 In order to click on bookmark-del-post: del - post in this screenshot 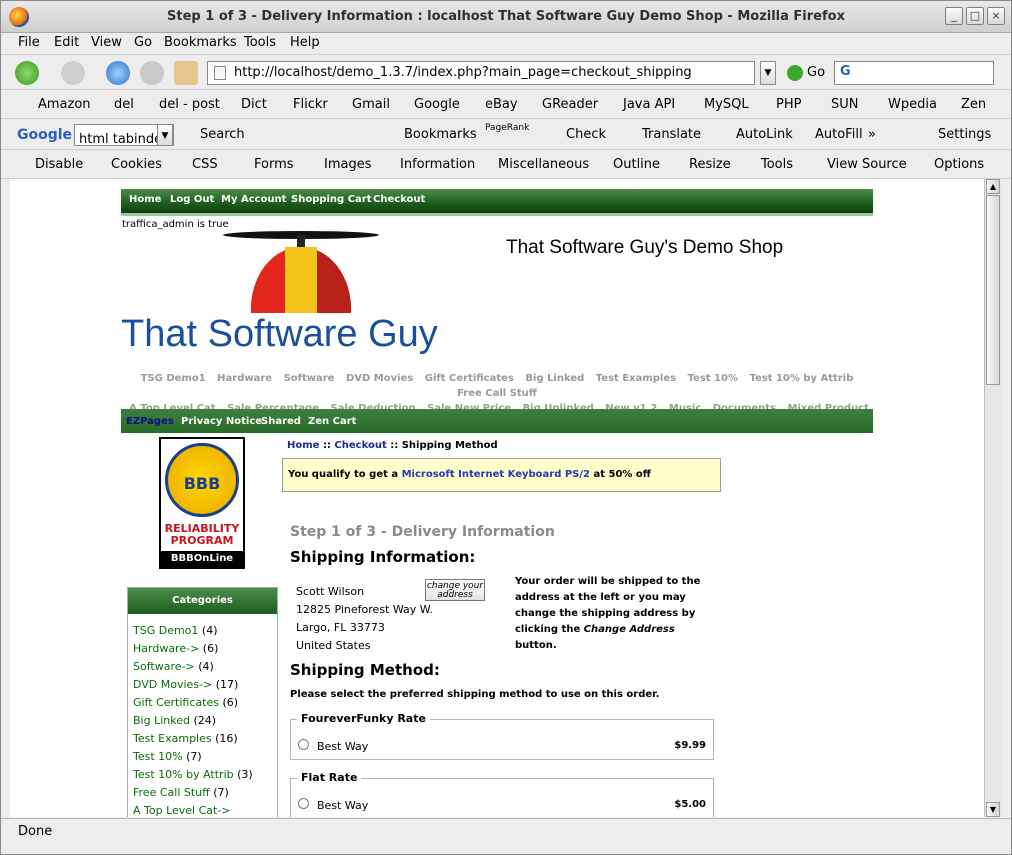, I will do `click(189, 104)`.